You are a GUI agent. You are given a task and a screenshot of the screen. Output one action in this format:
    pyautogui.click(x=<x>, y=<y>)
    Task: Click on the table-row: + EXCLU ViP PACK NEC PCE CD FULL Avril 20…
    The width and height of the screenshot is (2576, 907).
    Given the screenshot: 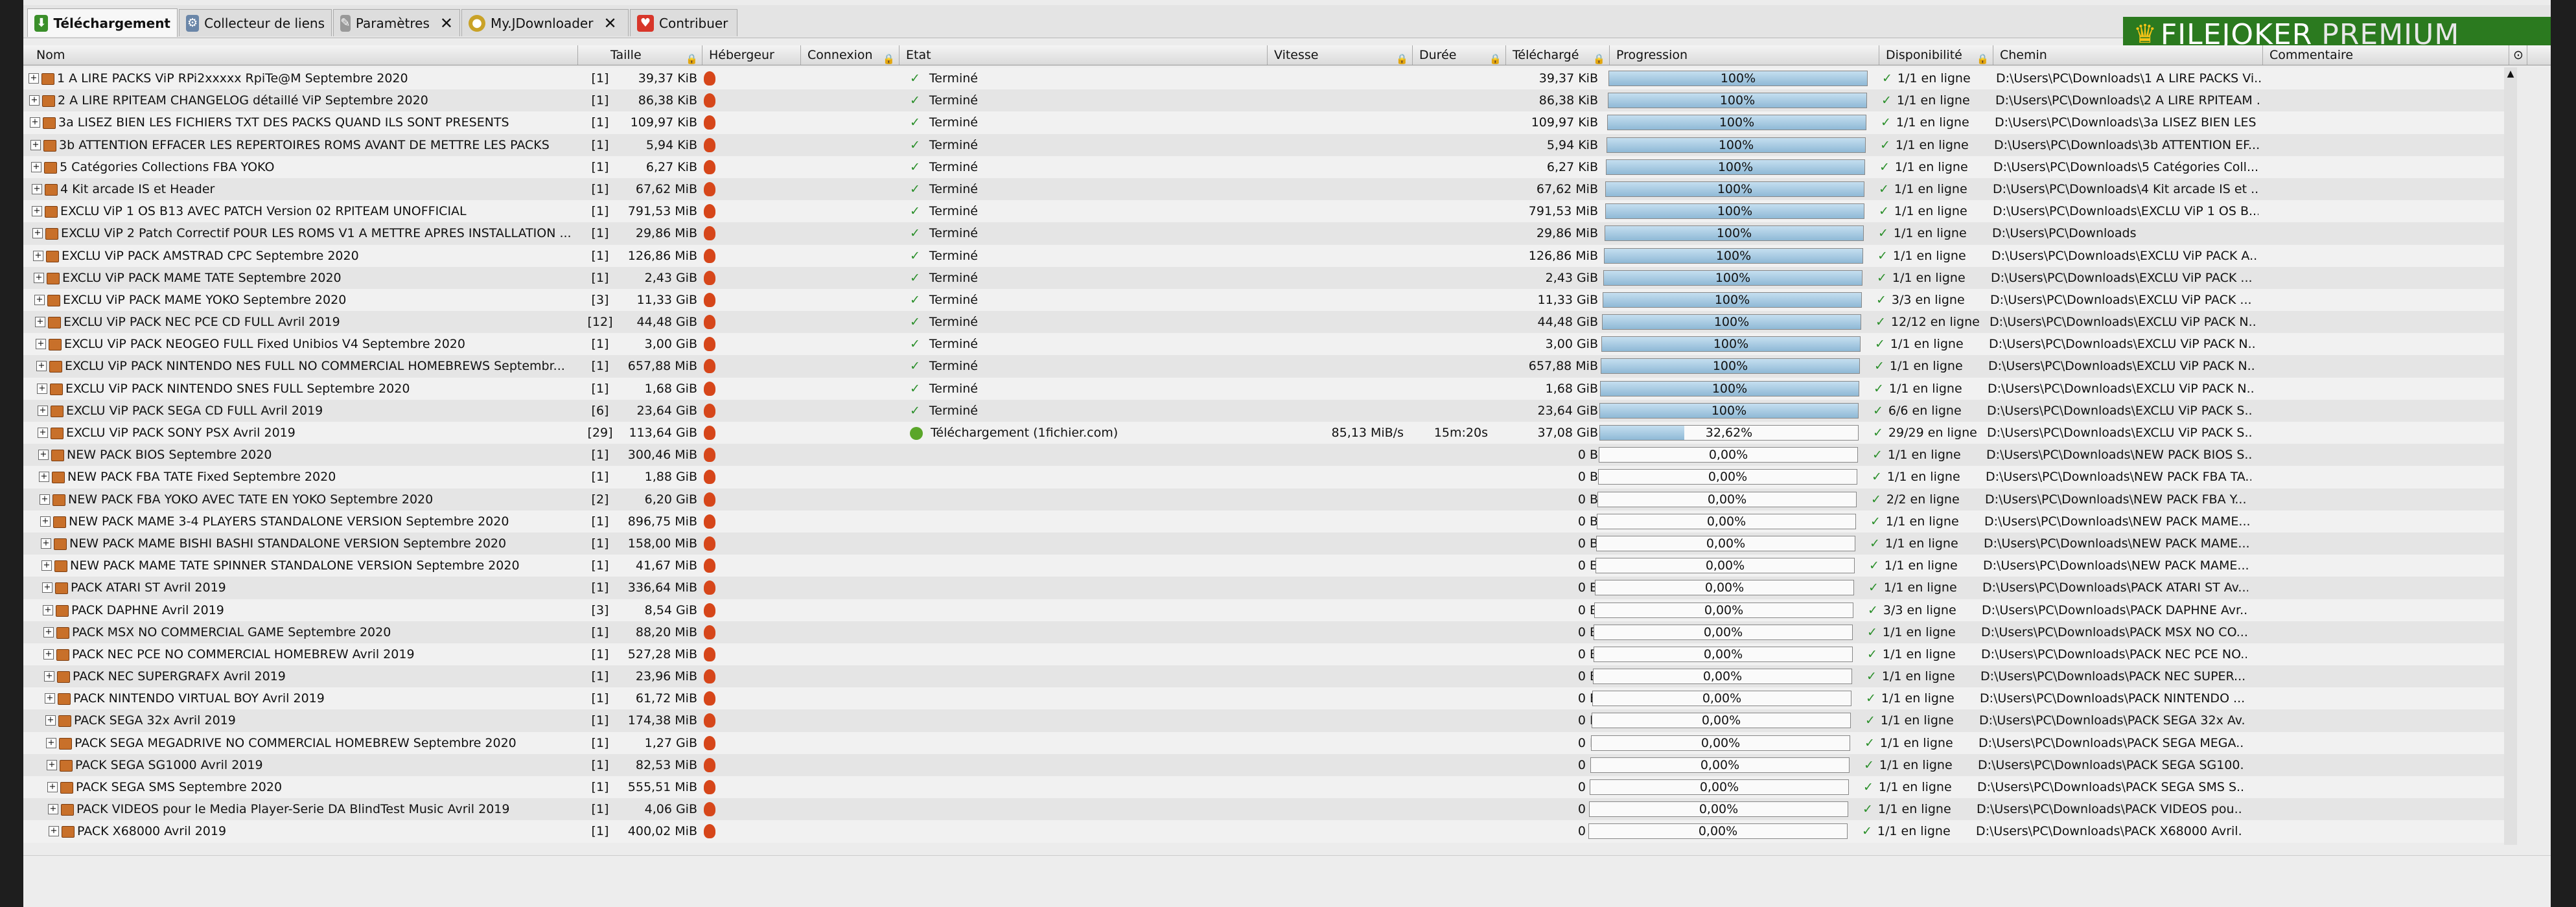 What is the action you would take?
    pyautogui.click(x=1267, y=323)
    